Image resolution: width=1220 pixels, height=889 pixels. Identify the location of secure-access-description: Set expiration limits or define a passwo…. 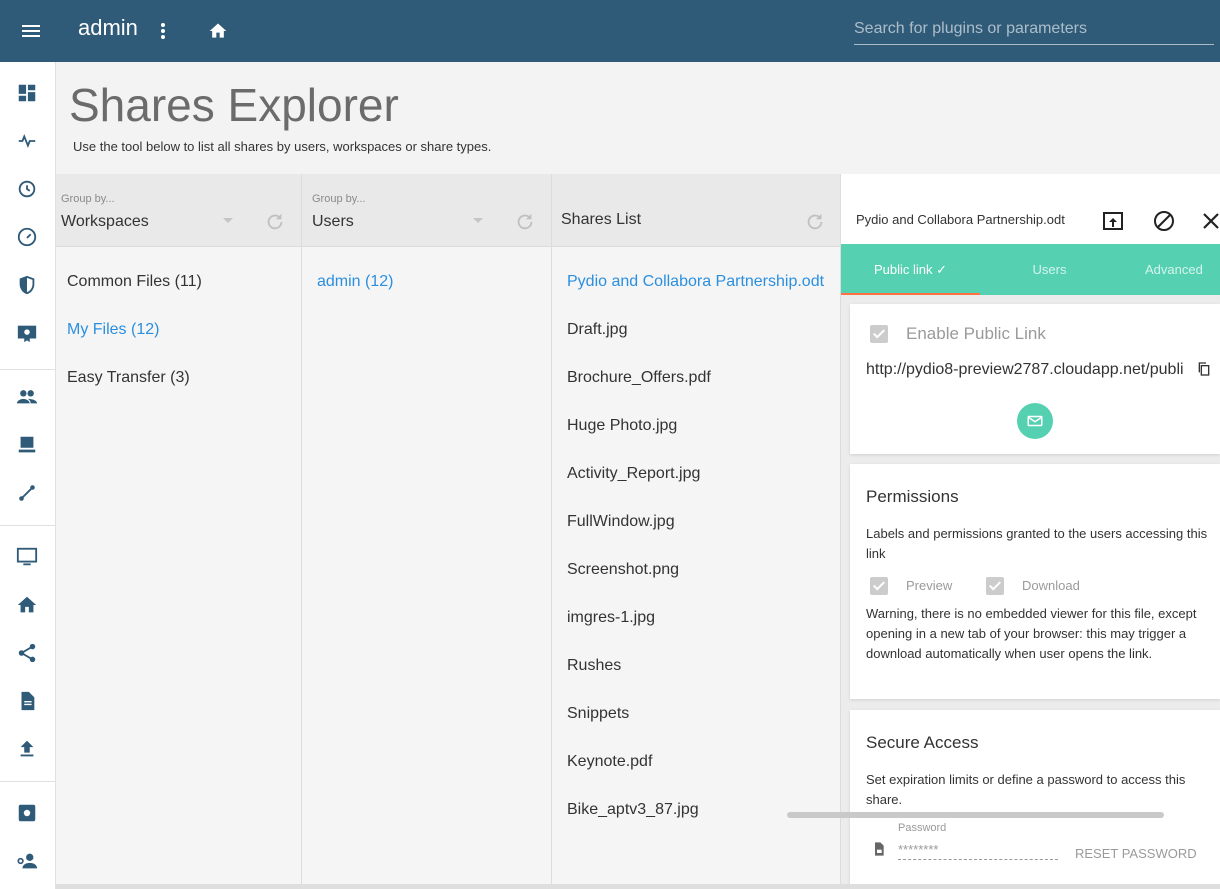
(1026, 789).